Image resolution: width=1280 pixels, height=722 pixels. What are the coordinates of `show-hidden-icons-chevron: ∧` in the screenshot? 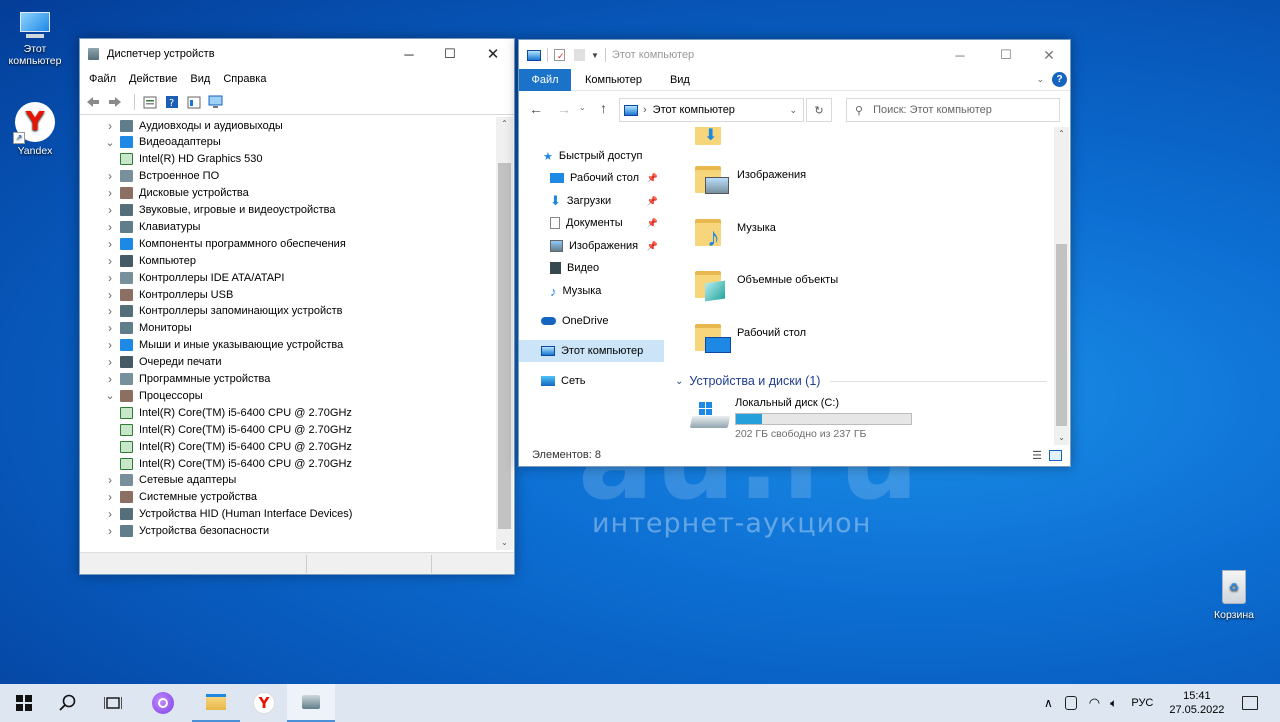 It's located at (1048, 703).